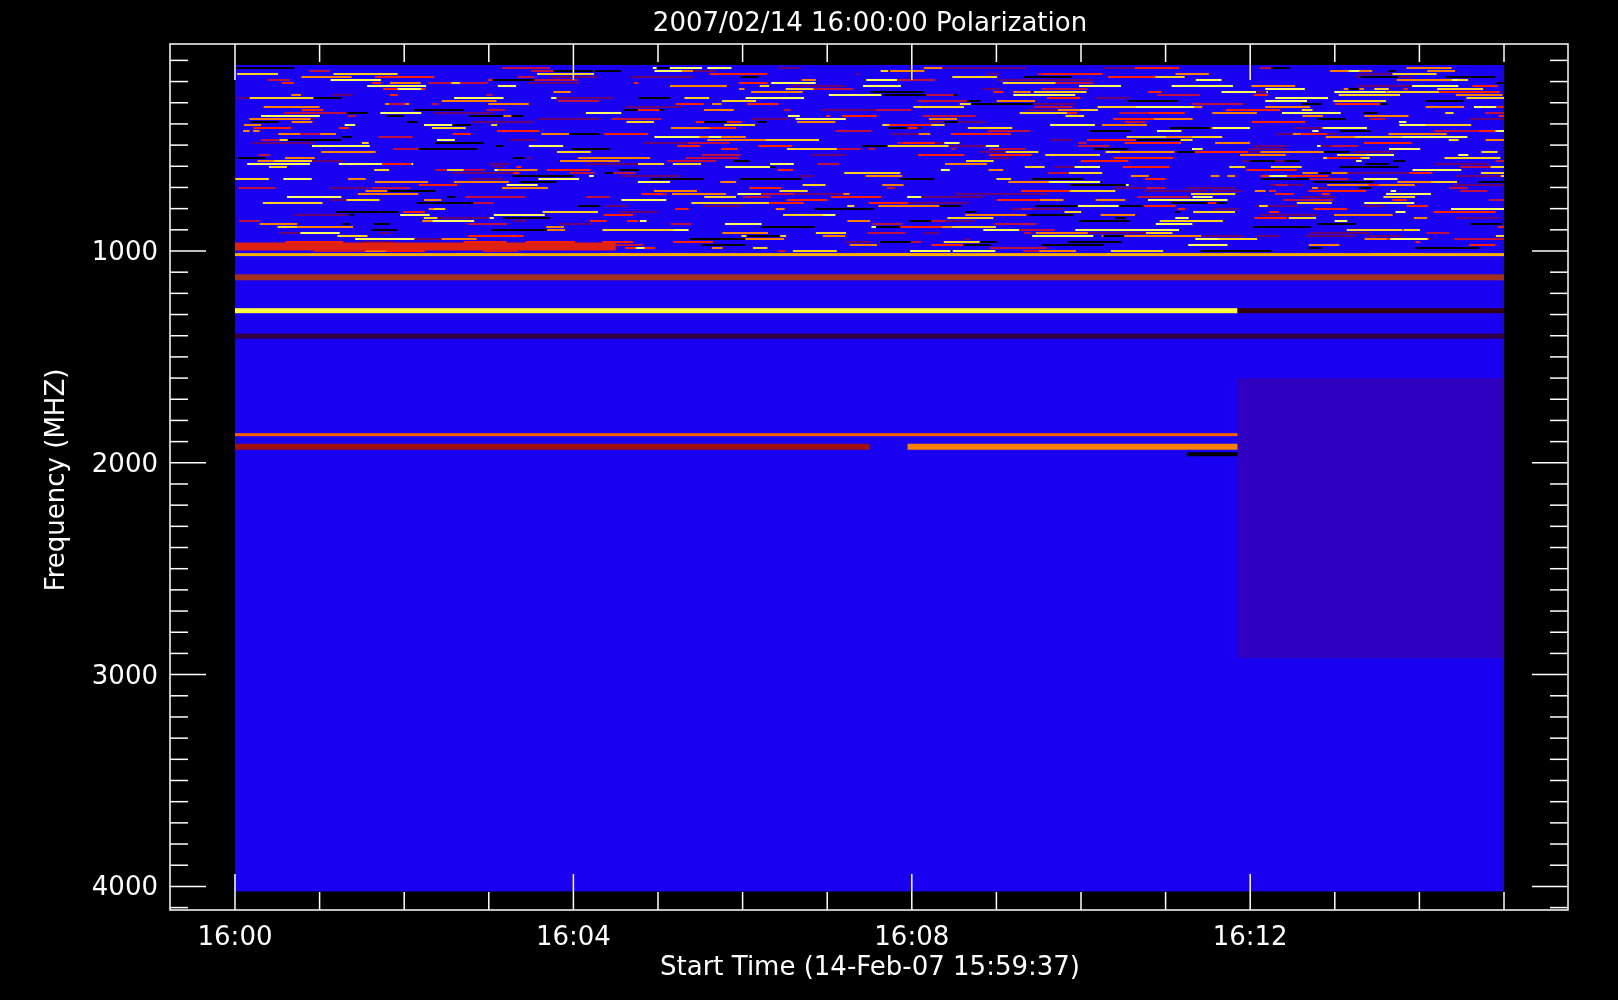  I want to click on x-axis-title: Start Time (14-Feb-07 15:59:37), so click(870, 966).